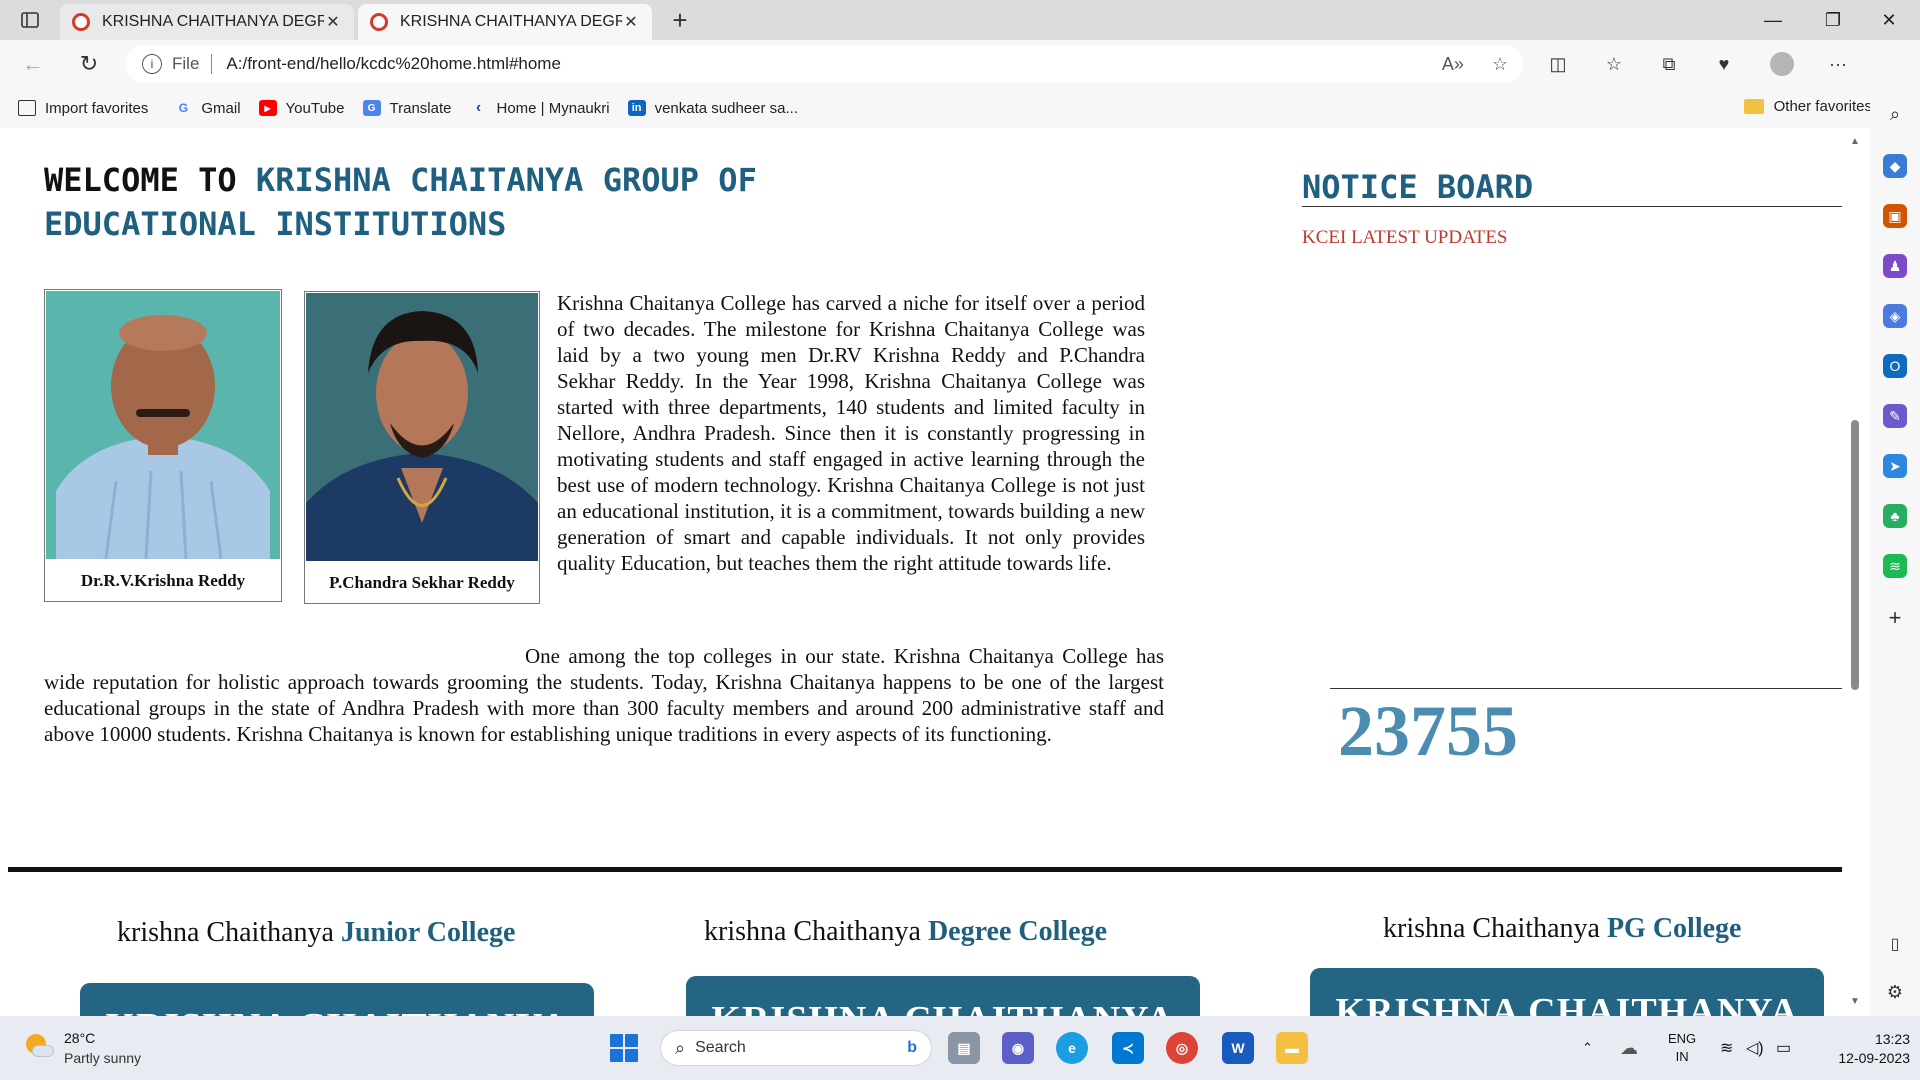 The height and width of the screenshot is (1080, 1920). I want to click on favorites-icon: ☆, so click(1614, 64).